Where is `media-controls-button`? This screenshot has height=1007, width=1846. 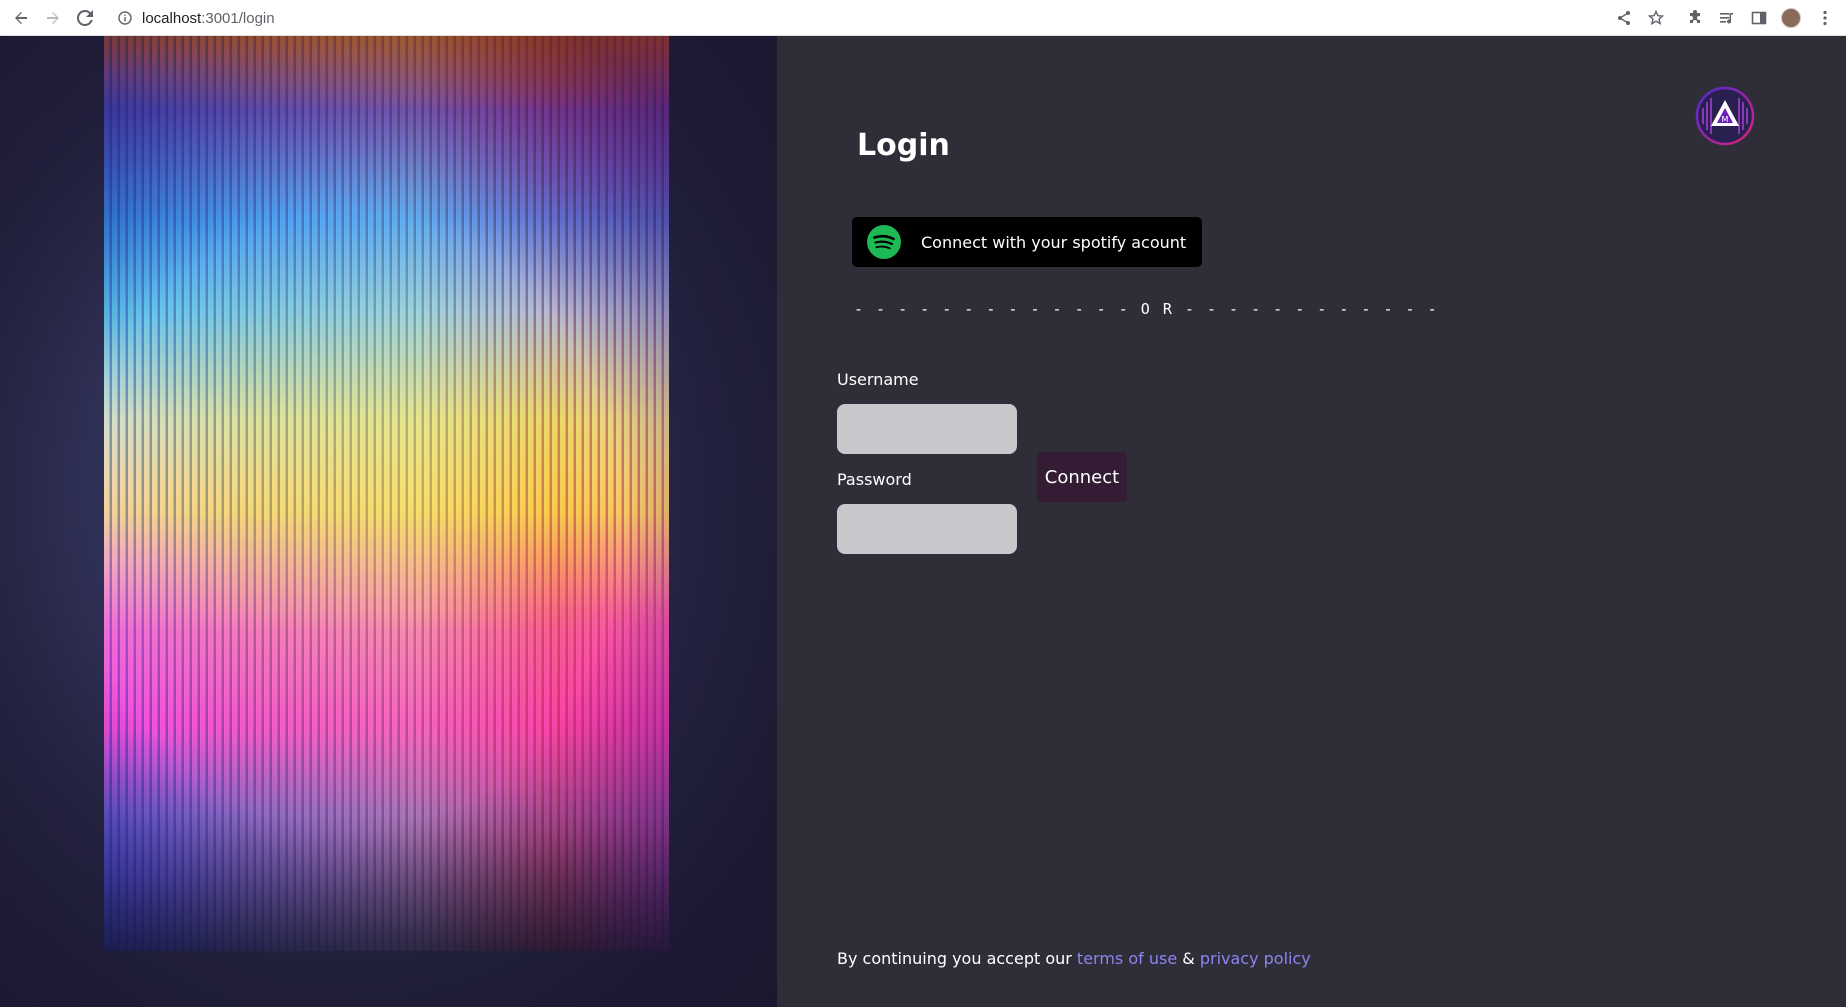 media-controls-button is located at coordinates (1727, 18).